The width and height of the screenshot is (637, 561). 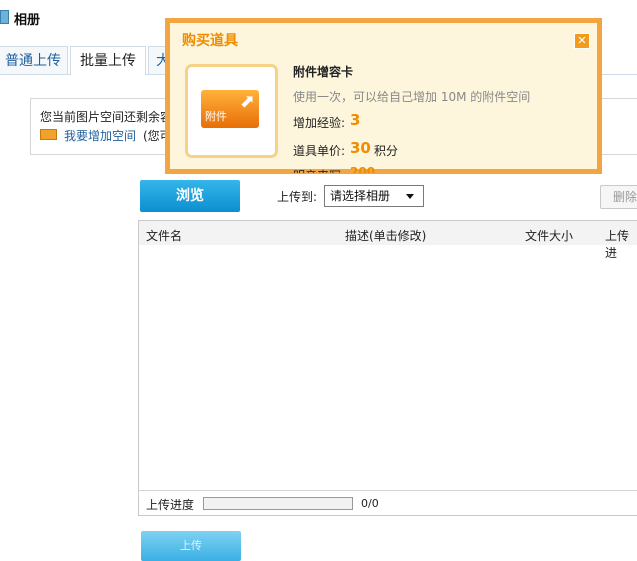 What do you see at coordinates (582, 41) in the screenshot?
I see `close-icon: ✕` at bounding box center [582, 41].